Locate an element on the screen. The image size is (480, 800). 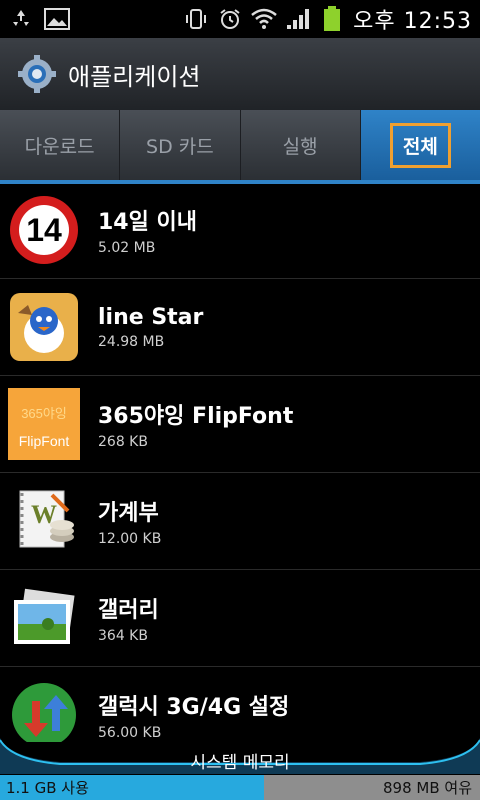
fourteen-days-icon: 14 is located at coordinates (44, 230).